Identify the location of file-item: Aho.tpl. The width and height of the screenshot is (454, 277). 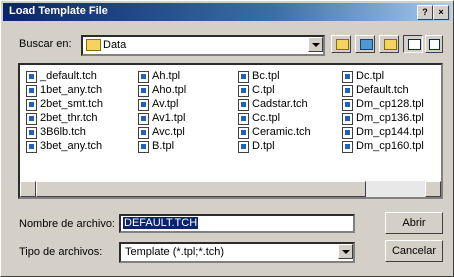
(161, 90).